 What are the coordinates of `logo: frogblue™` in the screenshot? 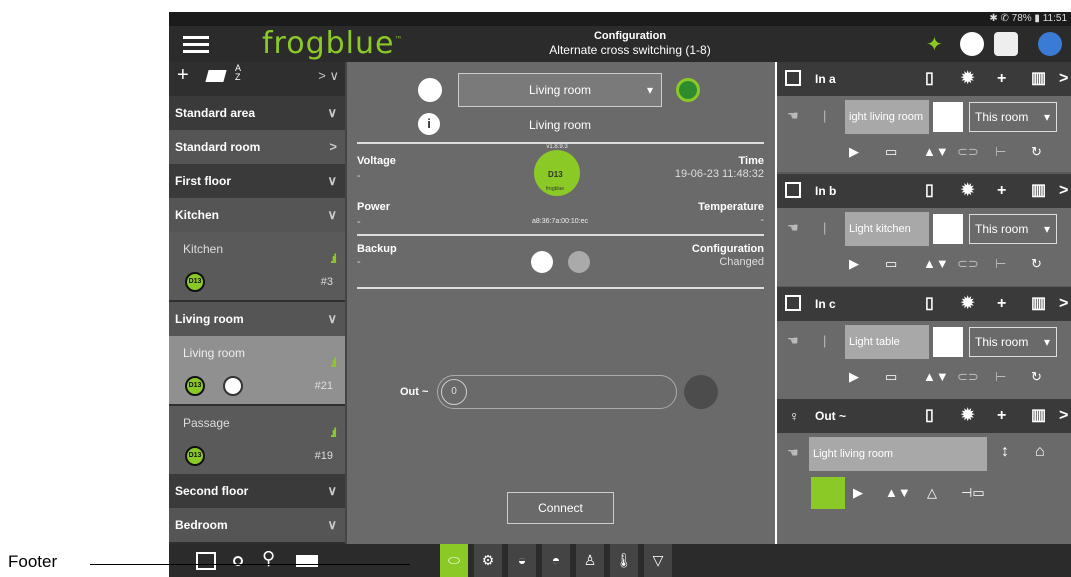 It's located at (333, 43).